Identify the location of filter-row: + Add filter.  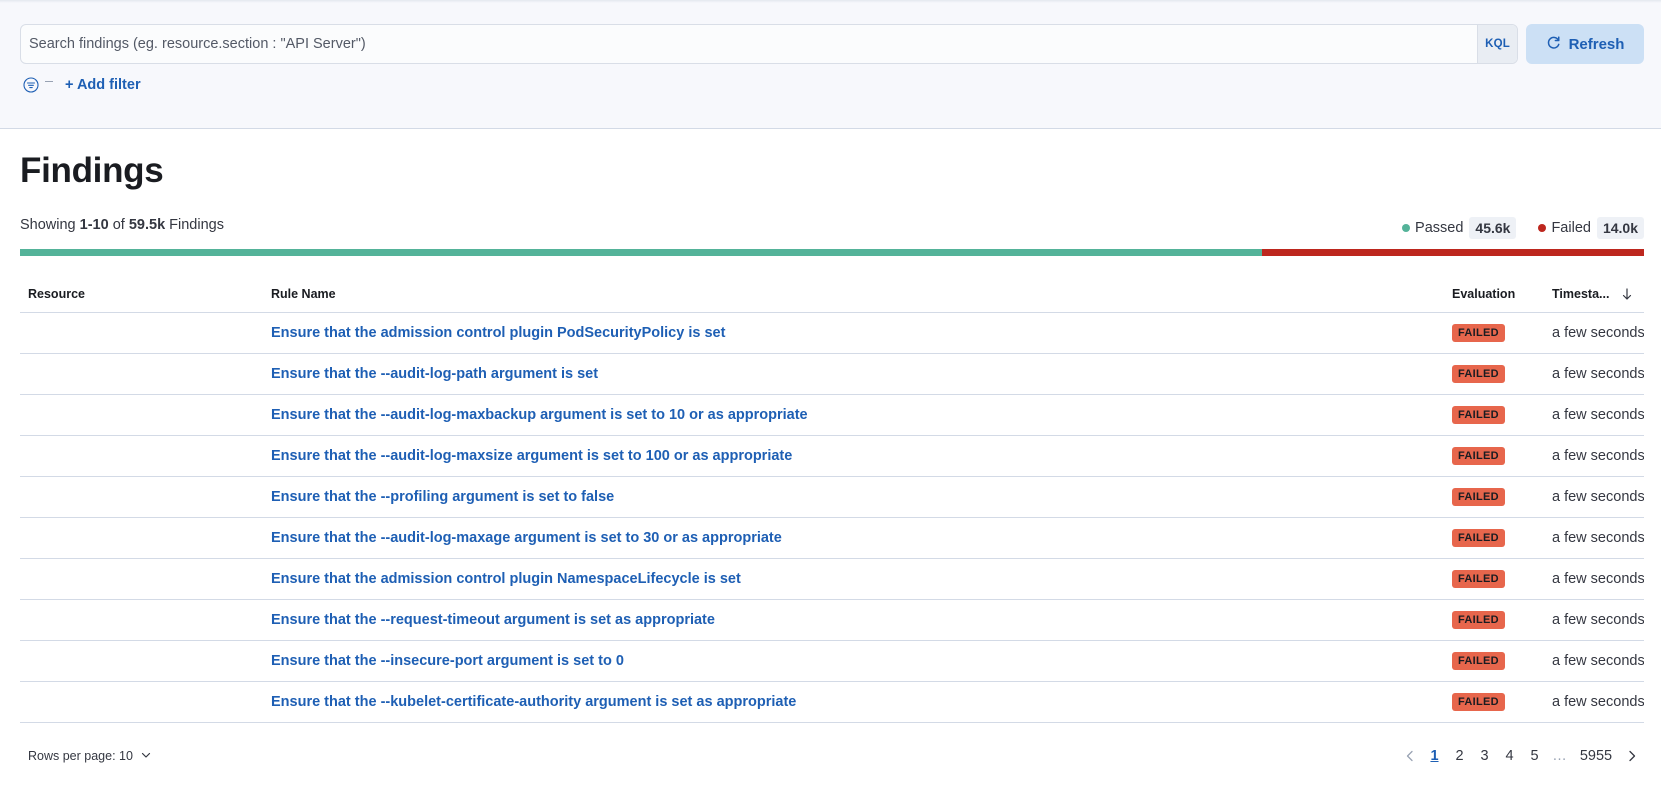
(81, 85).